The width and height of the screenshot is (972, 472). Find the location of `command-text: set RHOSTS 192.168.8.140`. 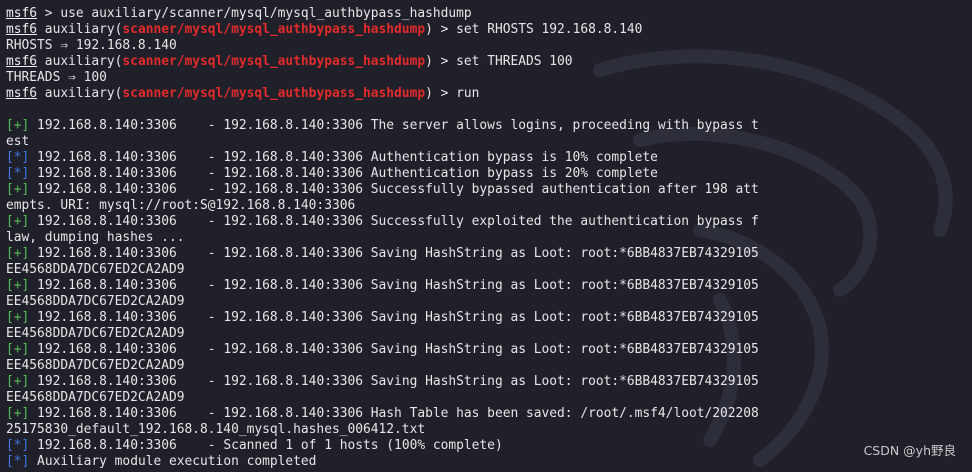

command-text: set RHOSTS 192.168.8.140 is located at coordinates (549, 29).